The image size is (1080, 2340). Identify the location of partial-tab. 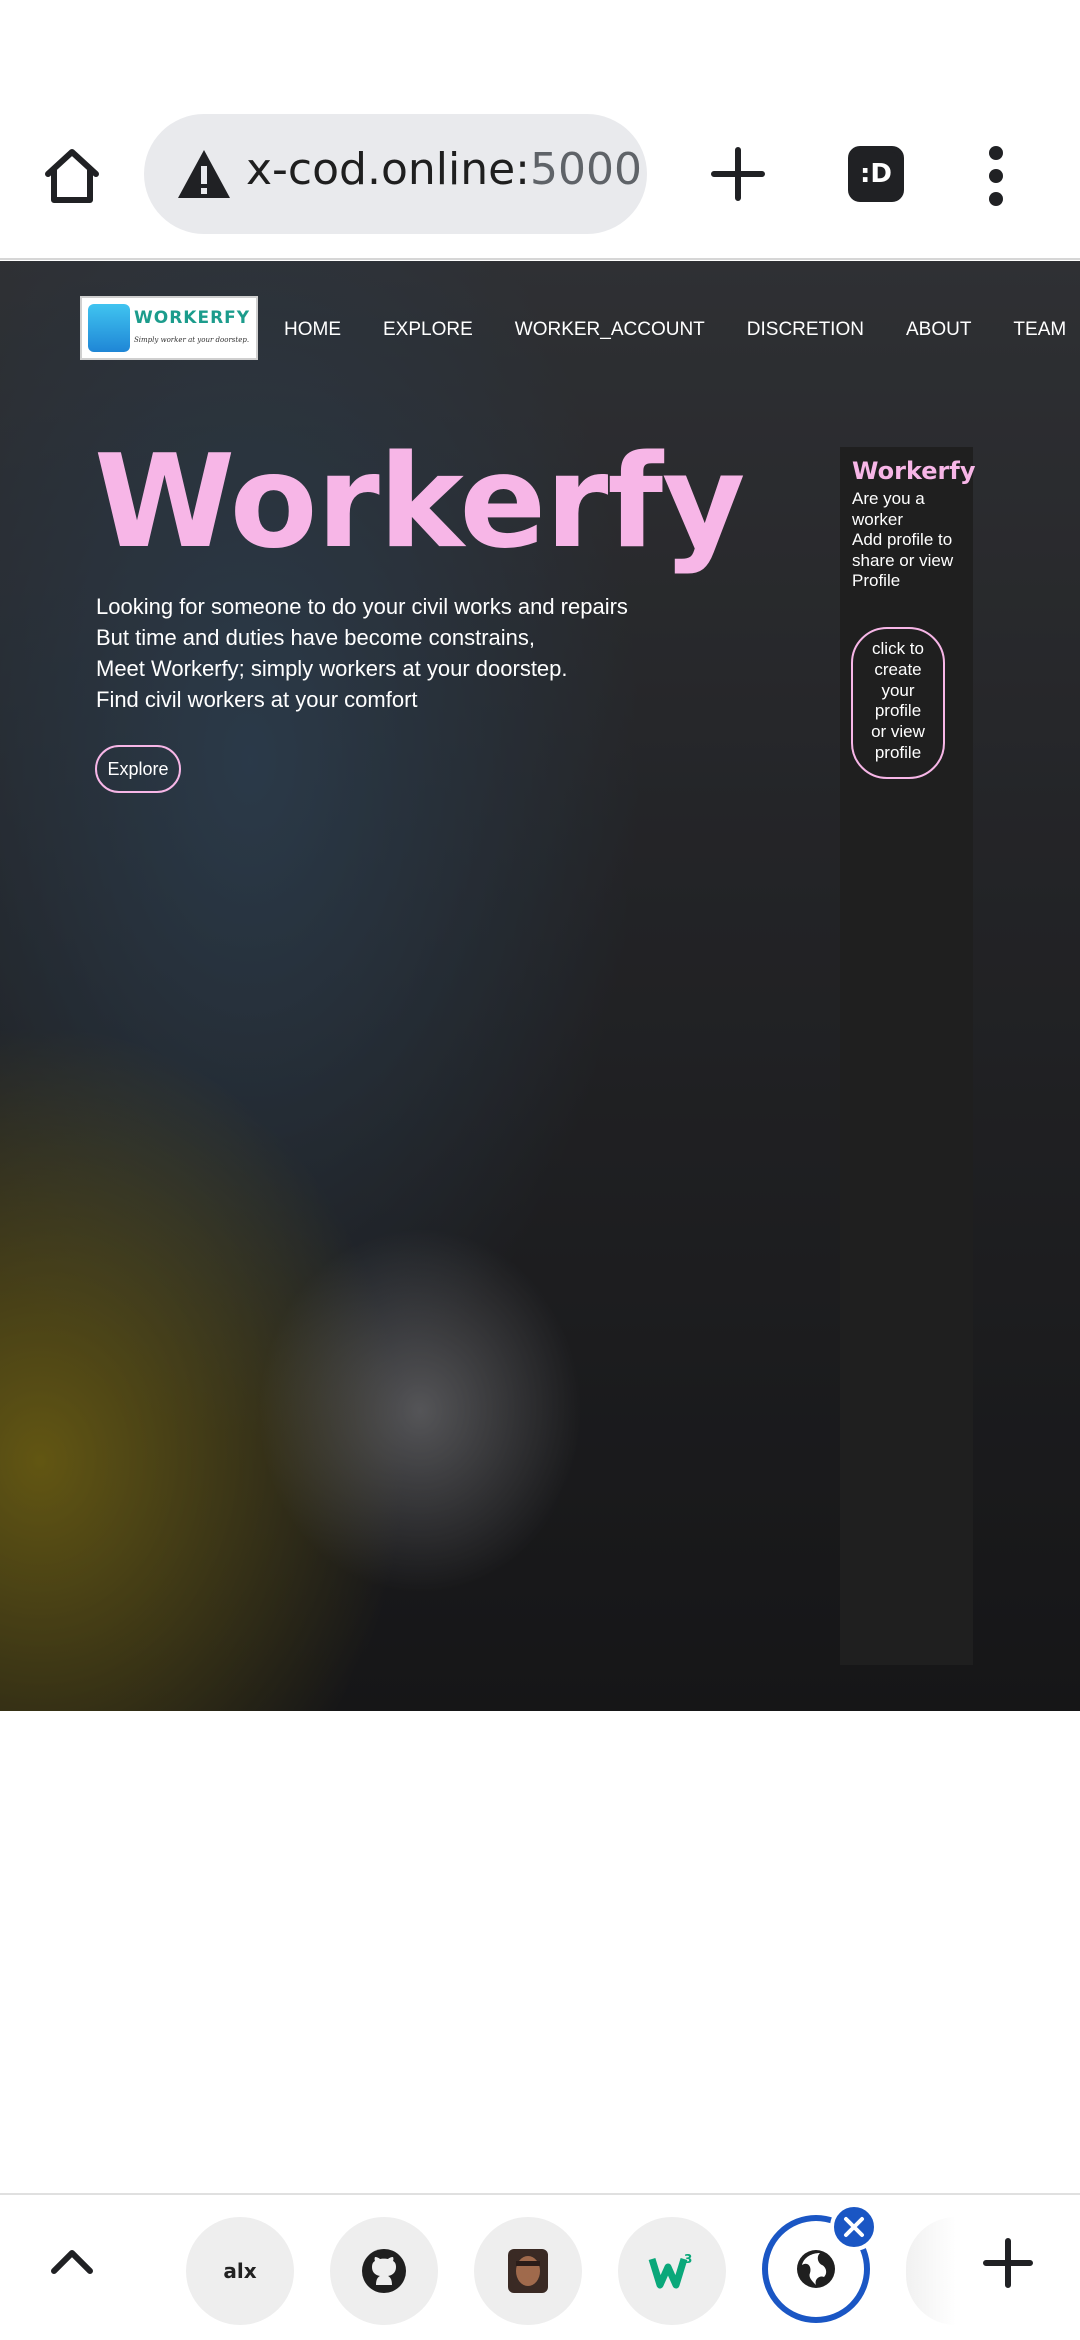
(931, 2271).